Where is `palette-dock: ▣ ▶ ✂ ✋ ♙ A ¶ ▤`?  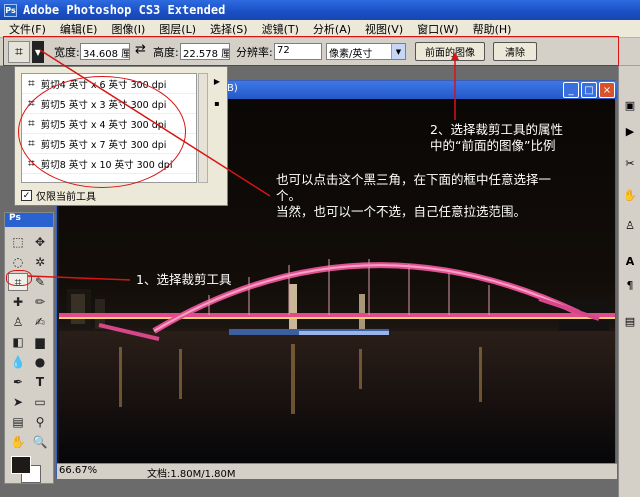
palette-dock: ▣ ▶ ✂ ✋ ♙ A ¶ ▤ is located at coordinates (629, 281).